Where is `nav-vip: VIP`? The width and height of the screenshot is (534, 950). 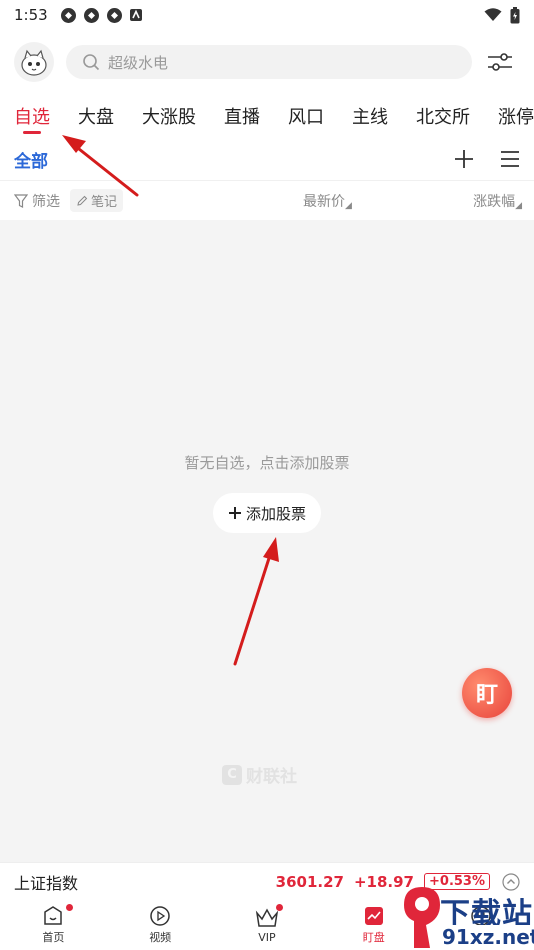 nav-vip: VIP is located at coordinates (267, 925).